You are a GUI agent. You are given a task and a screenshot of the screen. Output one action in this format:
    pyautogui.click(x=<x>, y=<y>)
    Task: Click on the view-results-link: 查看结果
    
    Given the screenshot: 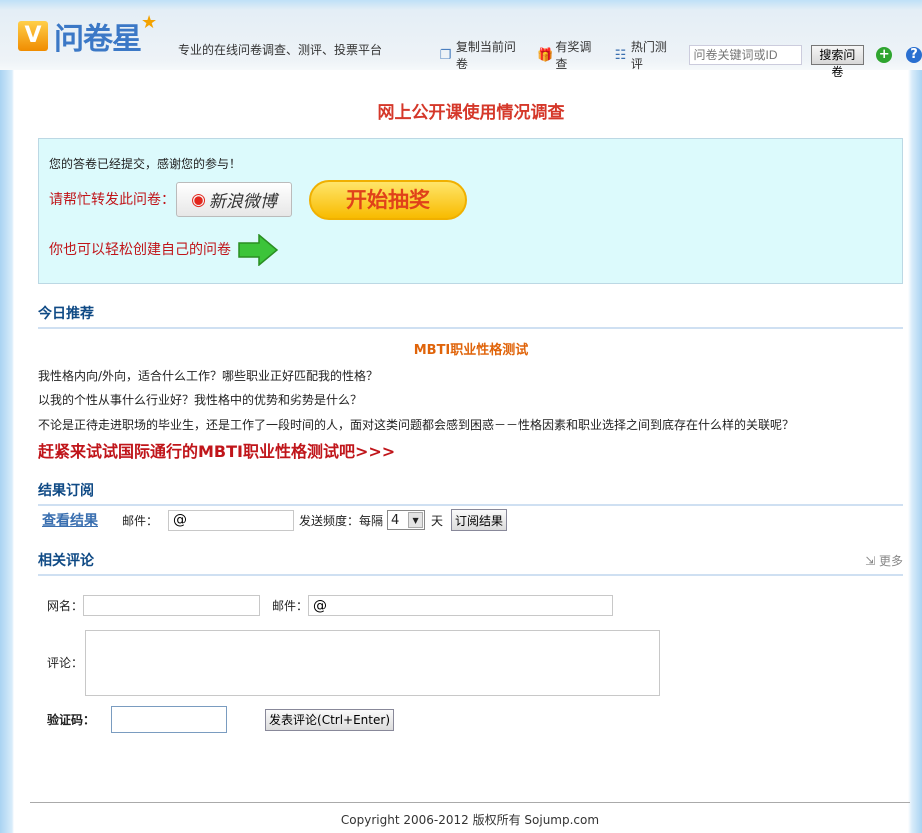 What is the action you would take?
    pyautogui.click(x=70, y=520)
    